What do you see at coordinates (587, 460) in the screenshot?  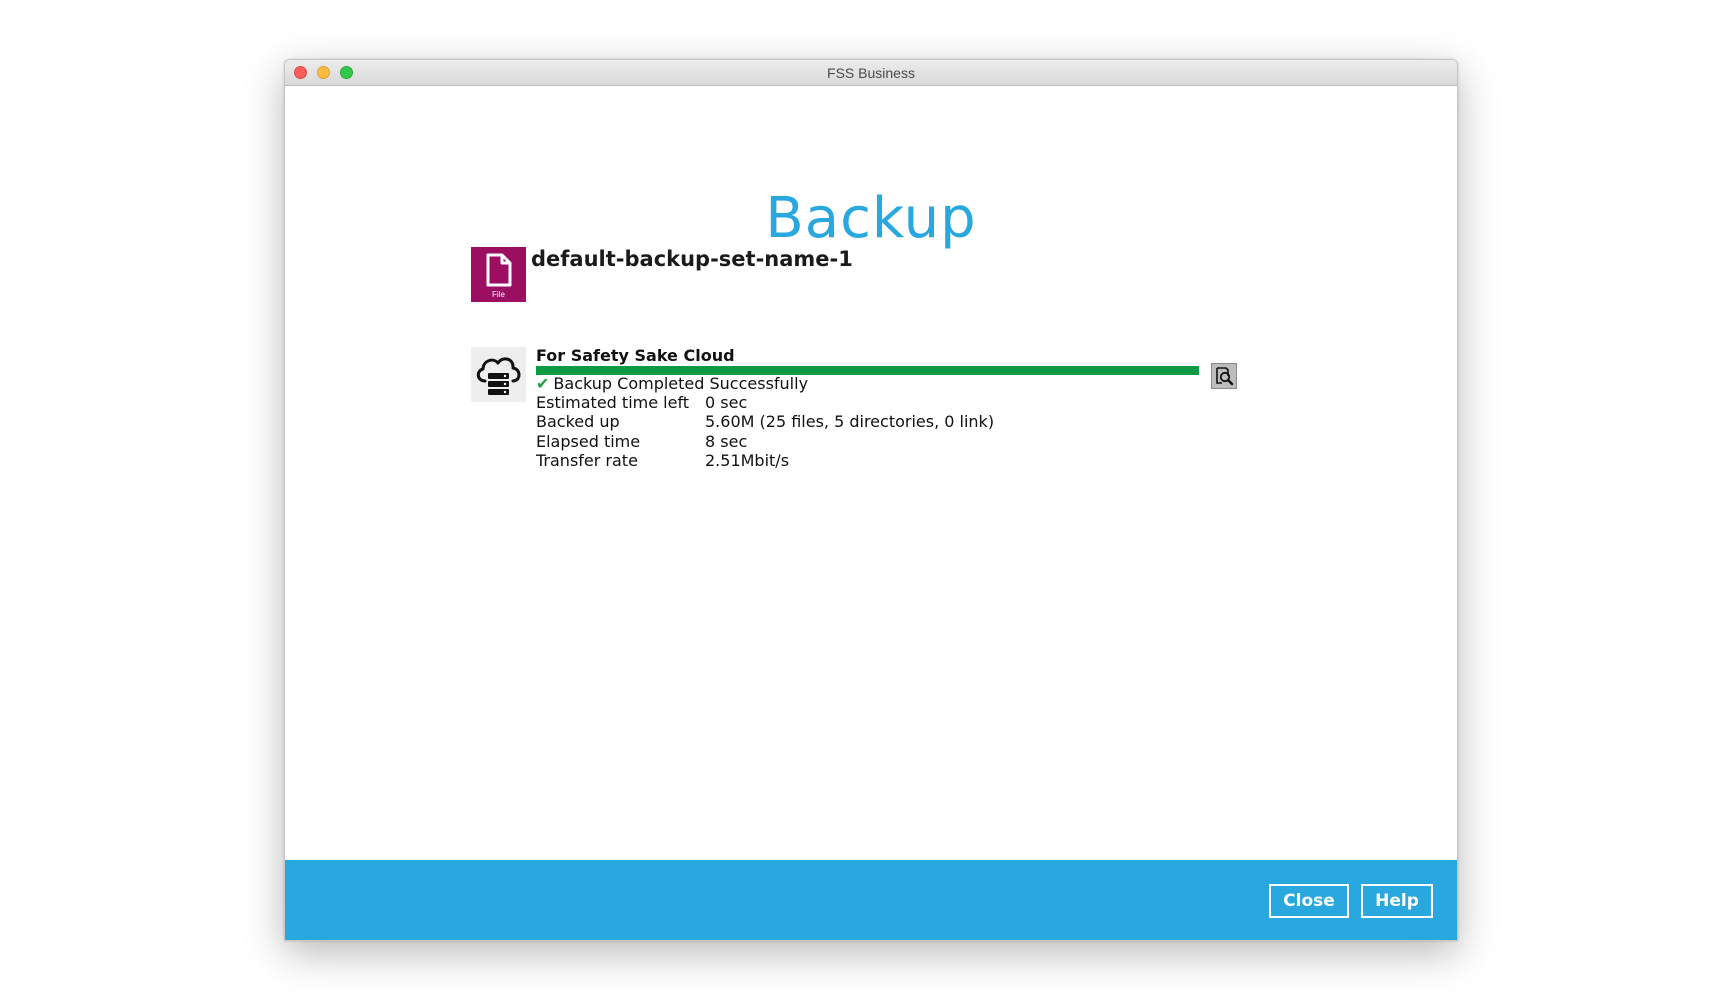 I see `transfer-rate-label: Transfer rate` at bounding box center [587, 460].